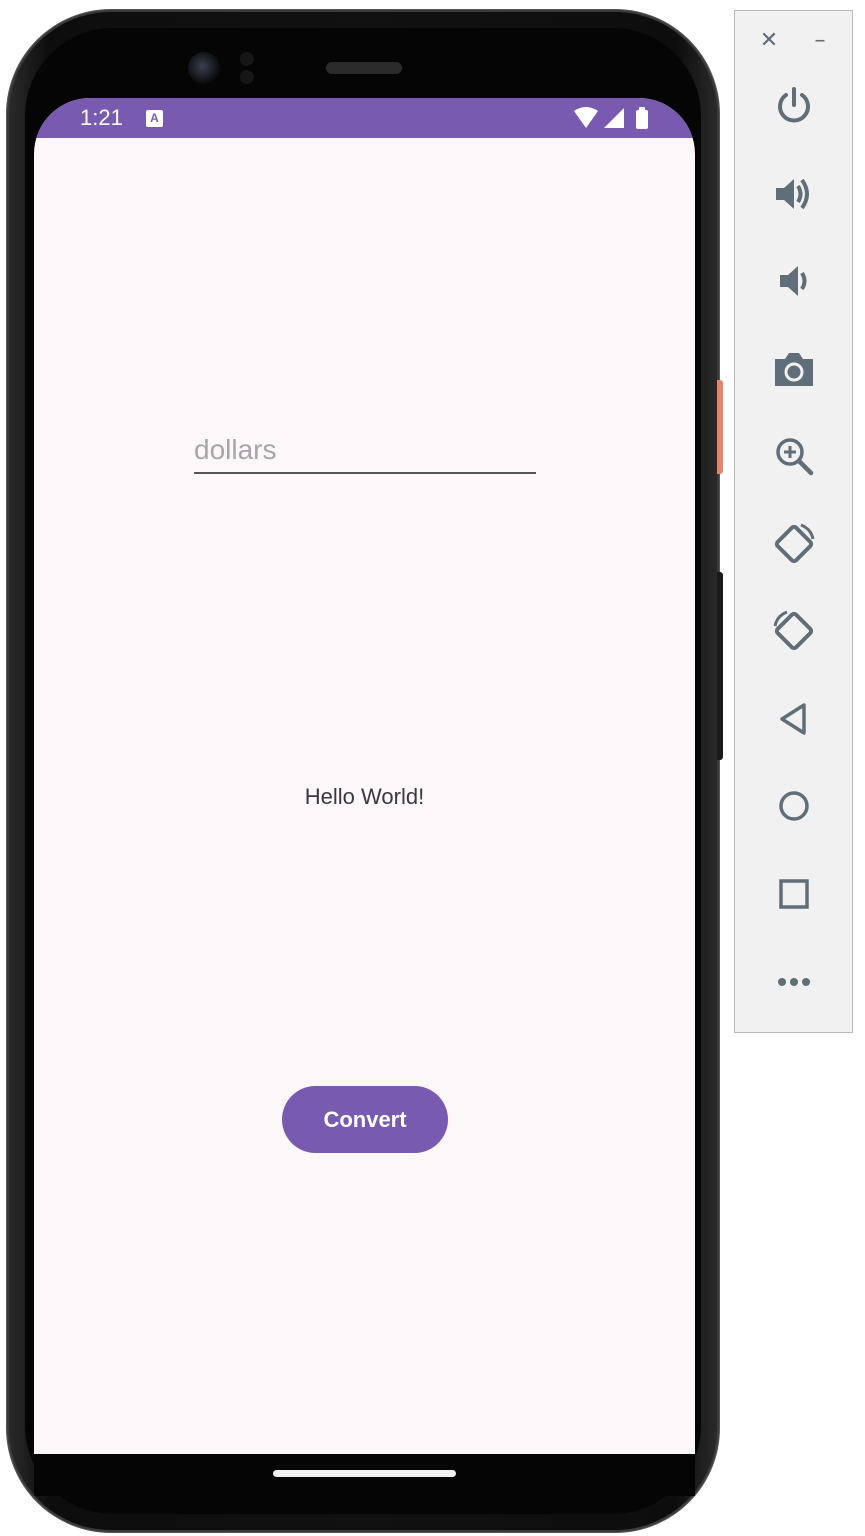 This screenshot has height=1536, width=865. I want to click on rotate-right-button, so click(794, 631).